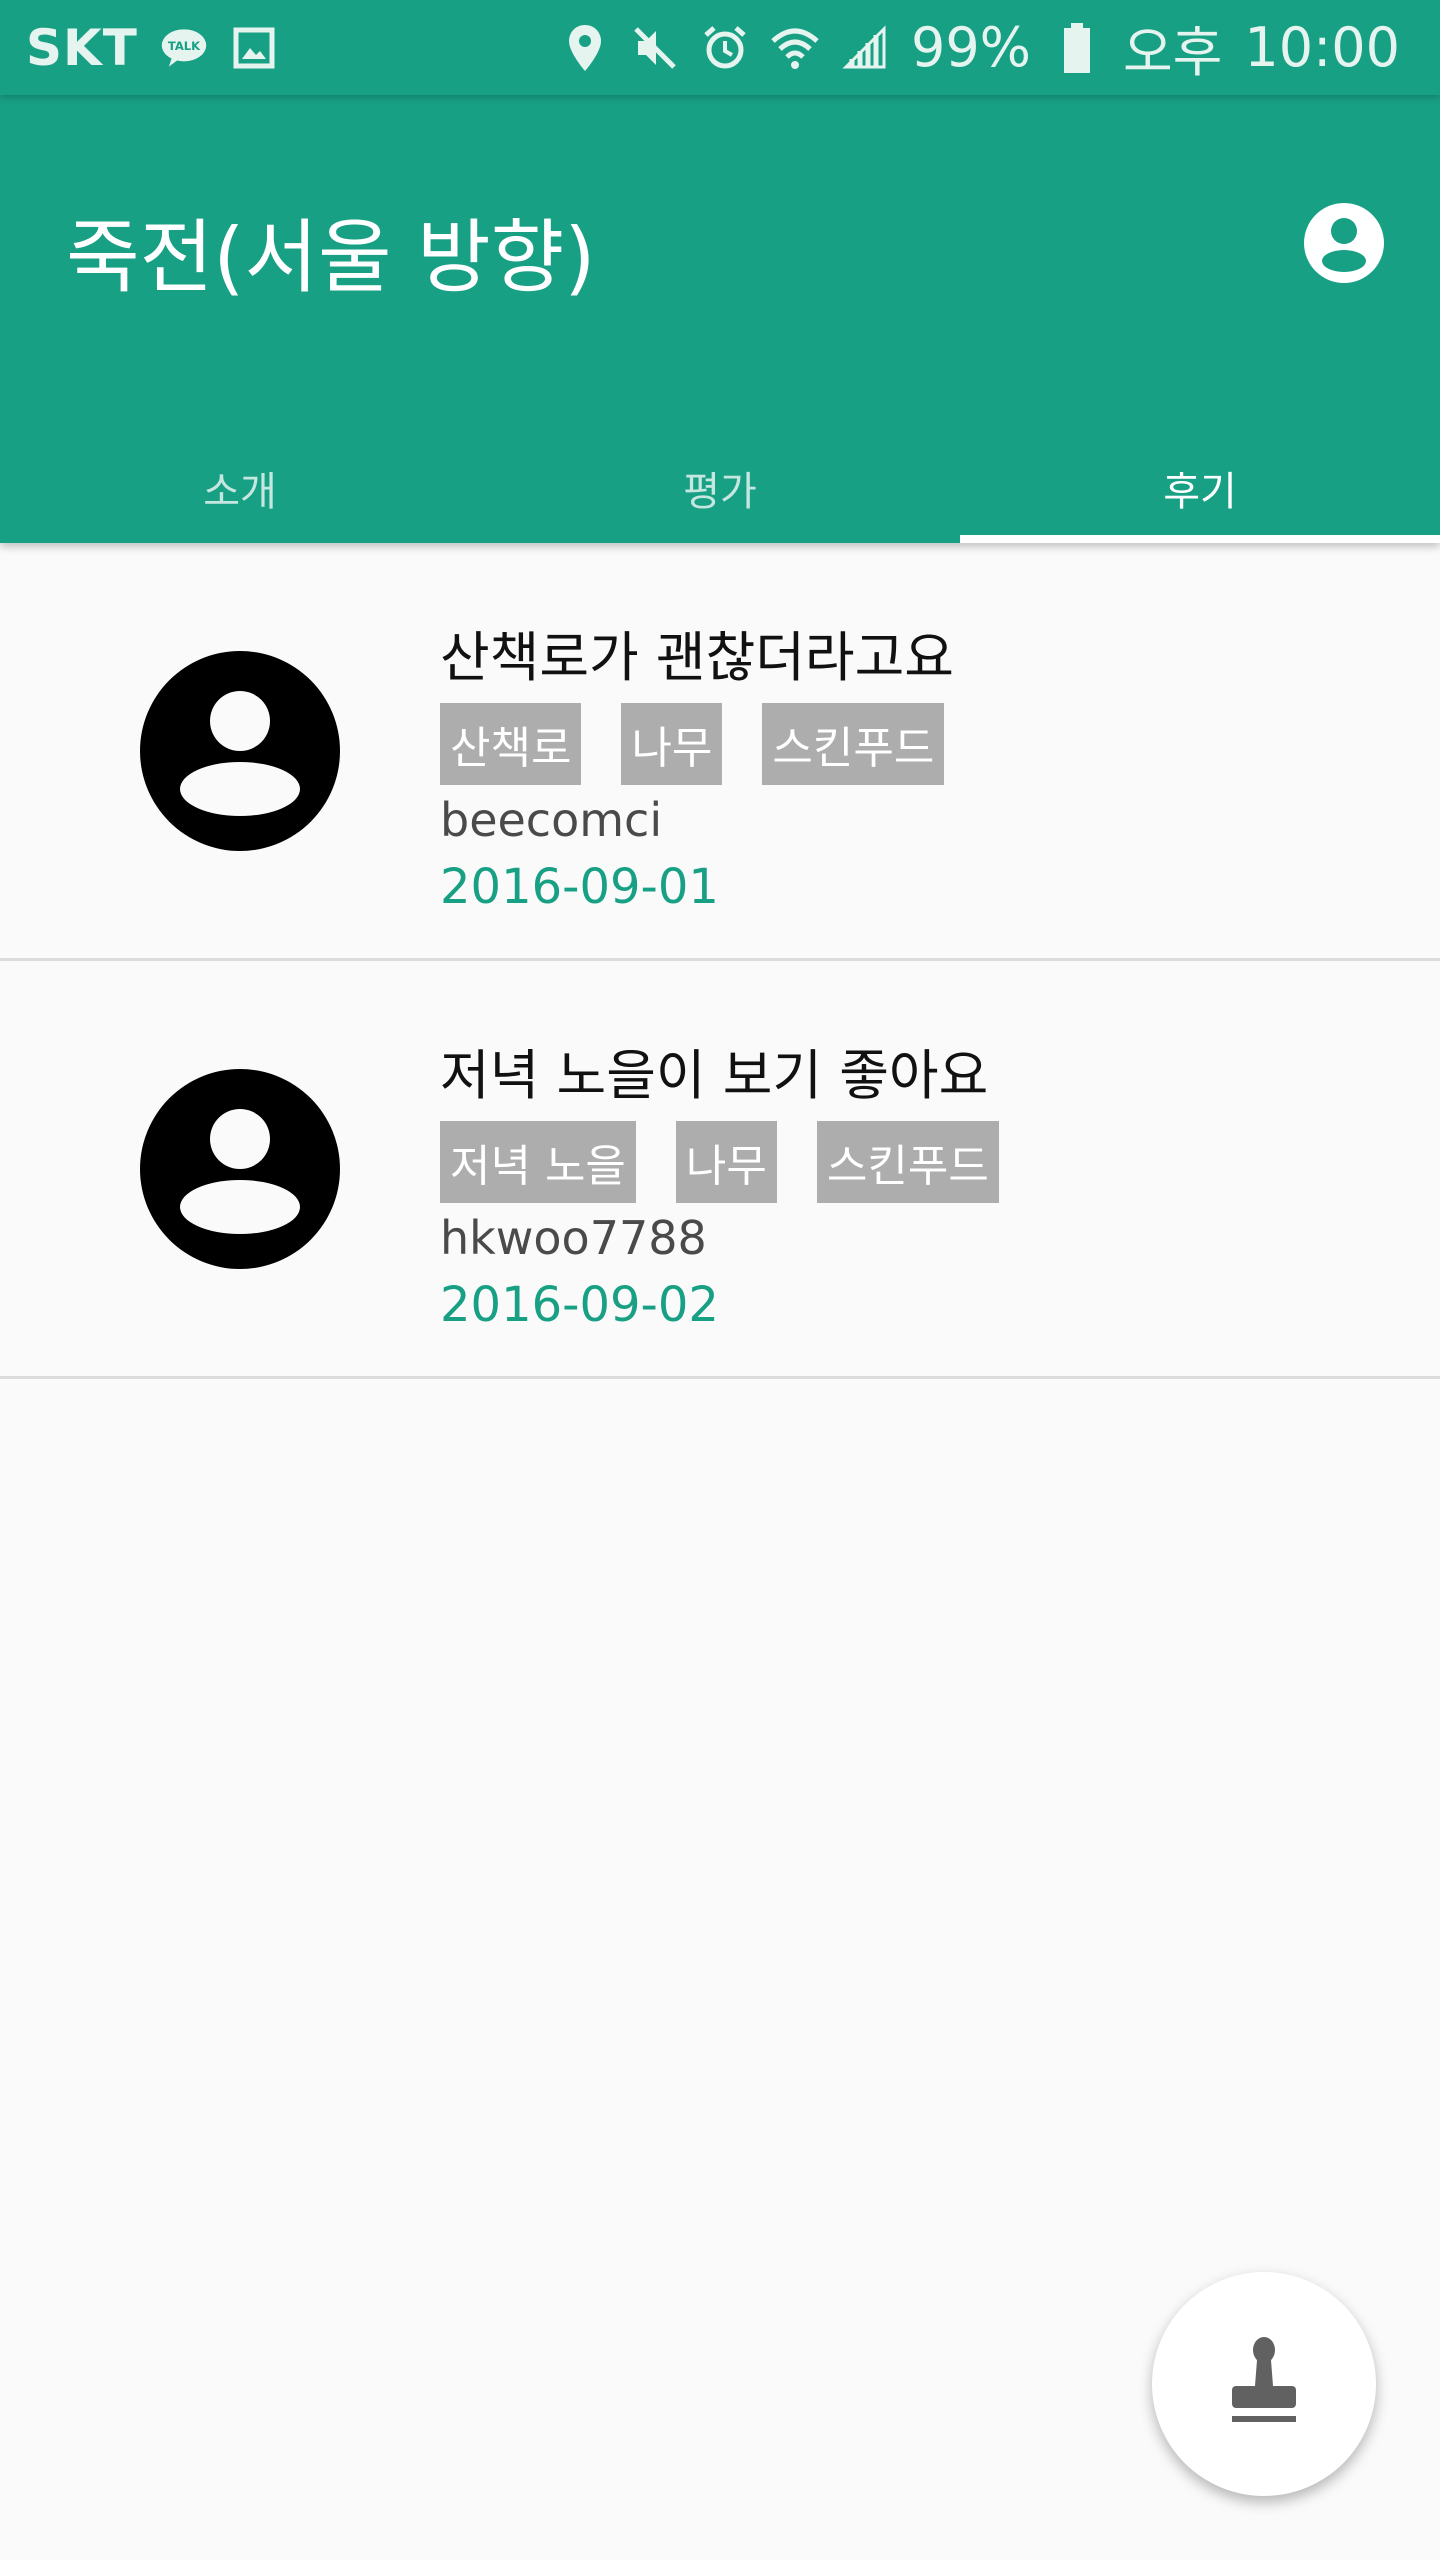 This screenshot has width=1440, height=2560. What do you see at coordinates (573, 1238) in the screenshot?
I see `review-author: hkwoo7788` at bounding box center [573, 1238].